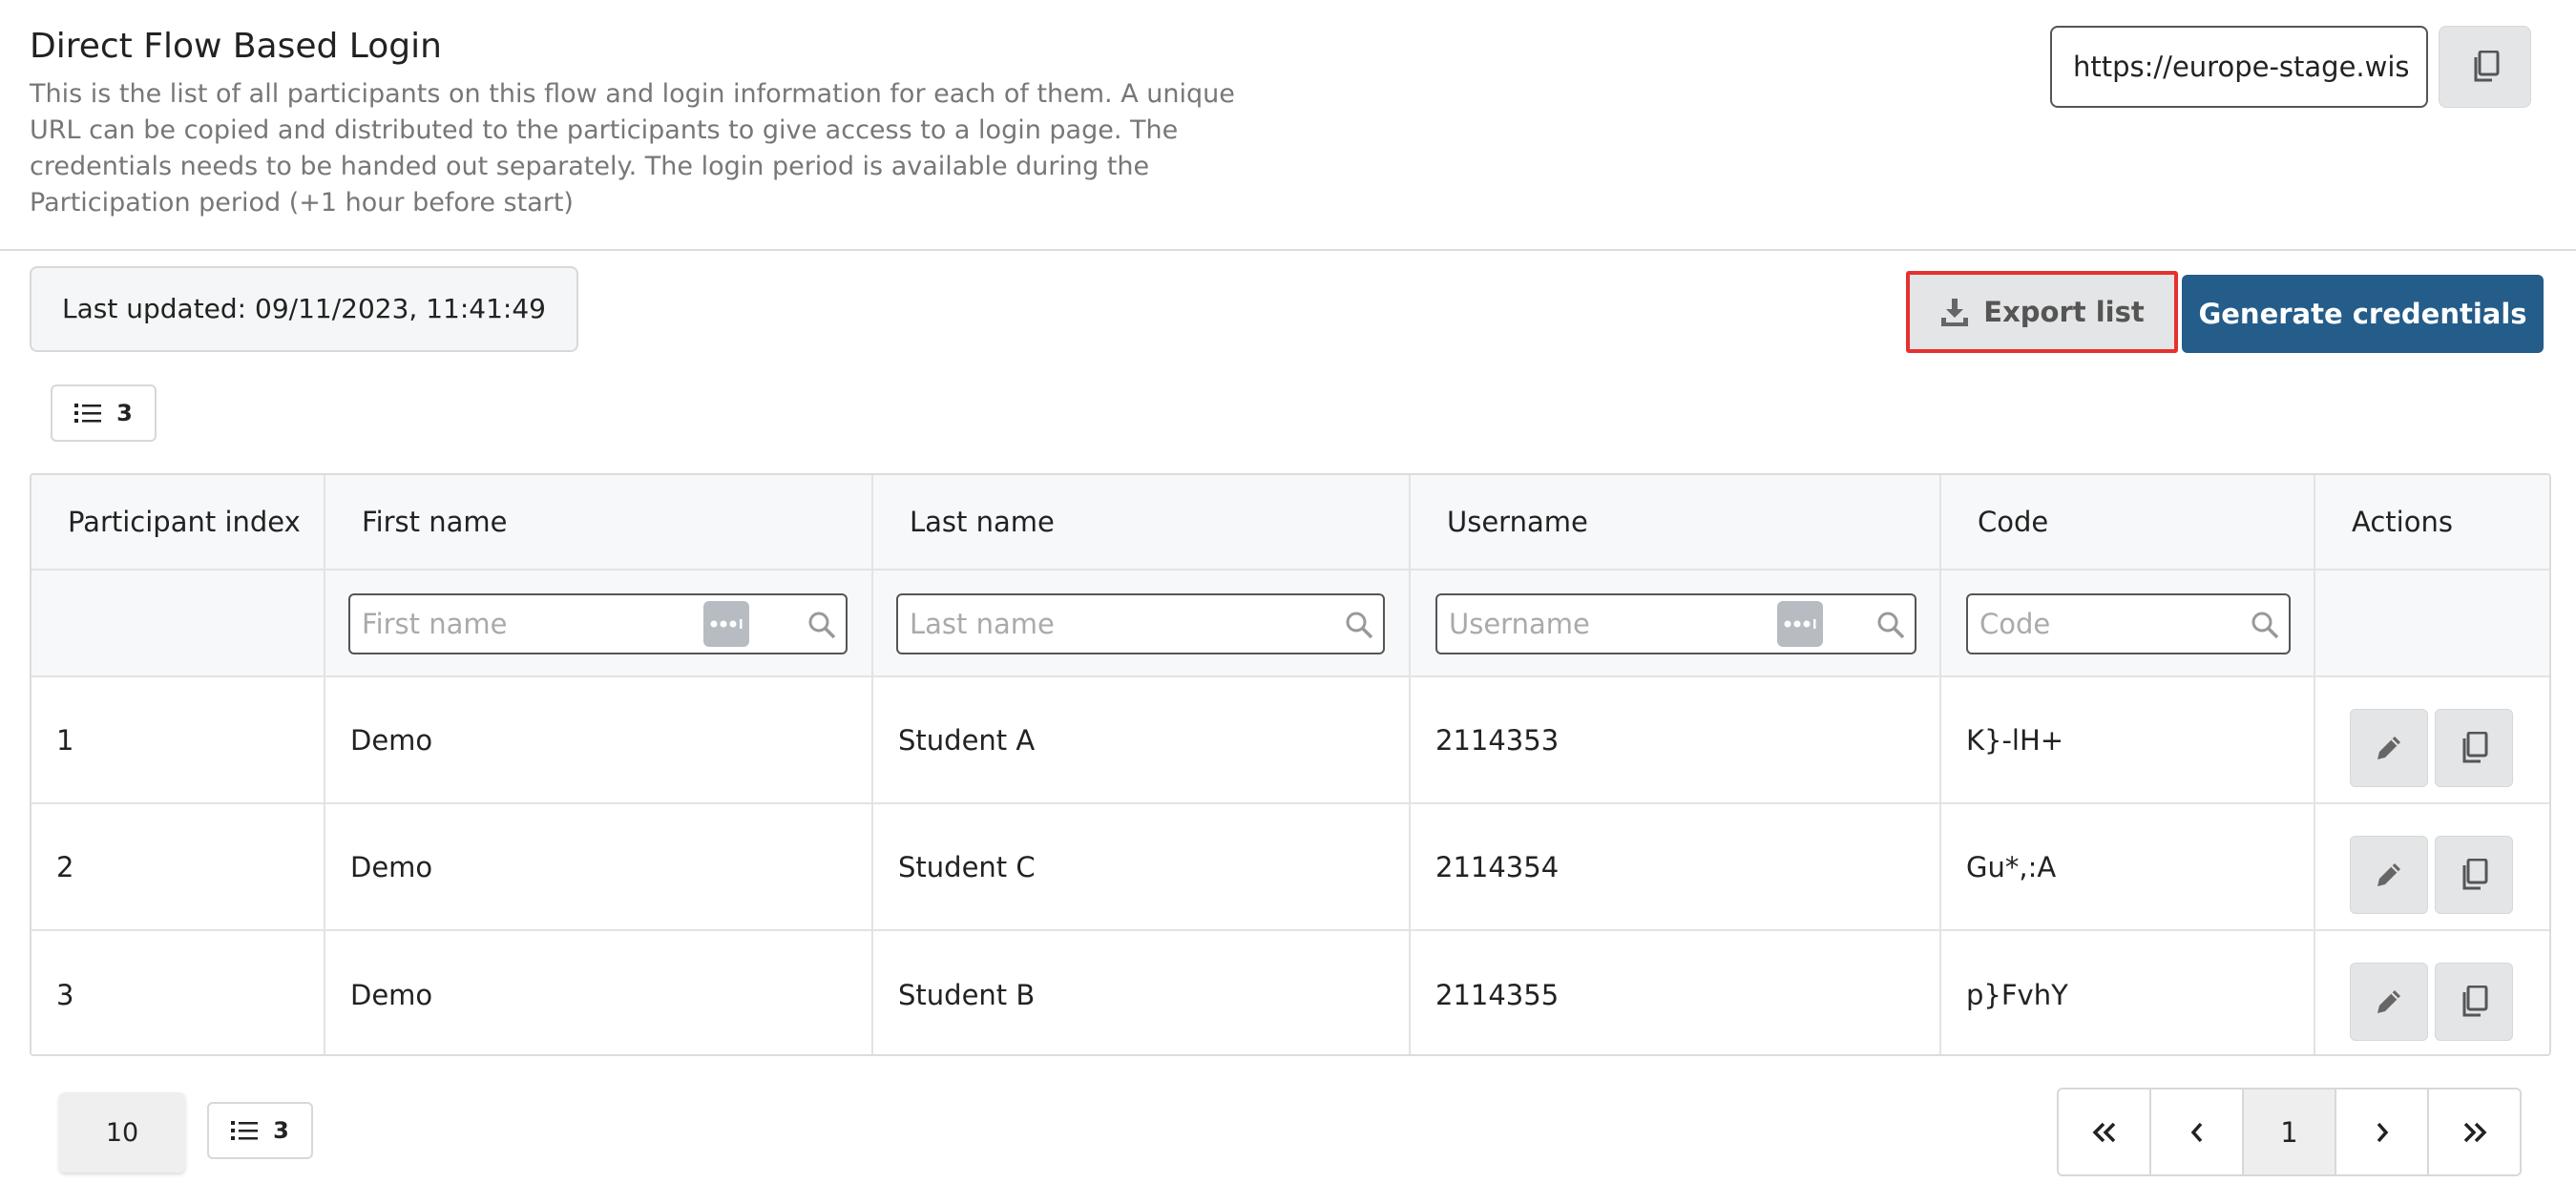  I want to click on page-title: Direct Flow Based Login, so click(236, 46).